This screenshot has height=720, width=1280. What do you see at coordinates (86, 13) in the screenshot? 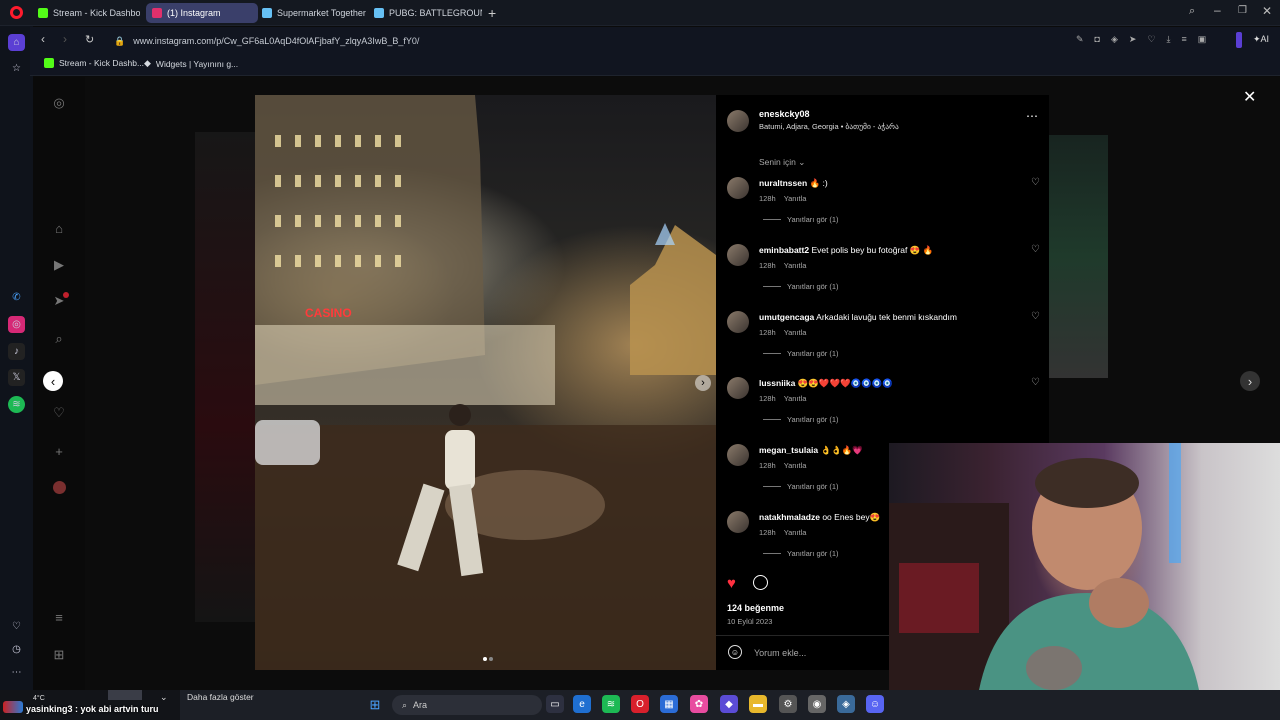
I see `tab-0: Stream - Kick Dashboard` at bounding box center [86, 13].